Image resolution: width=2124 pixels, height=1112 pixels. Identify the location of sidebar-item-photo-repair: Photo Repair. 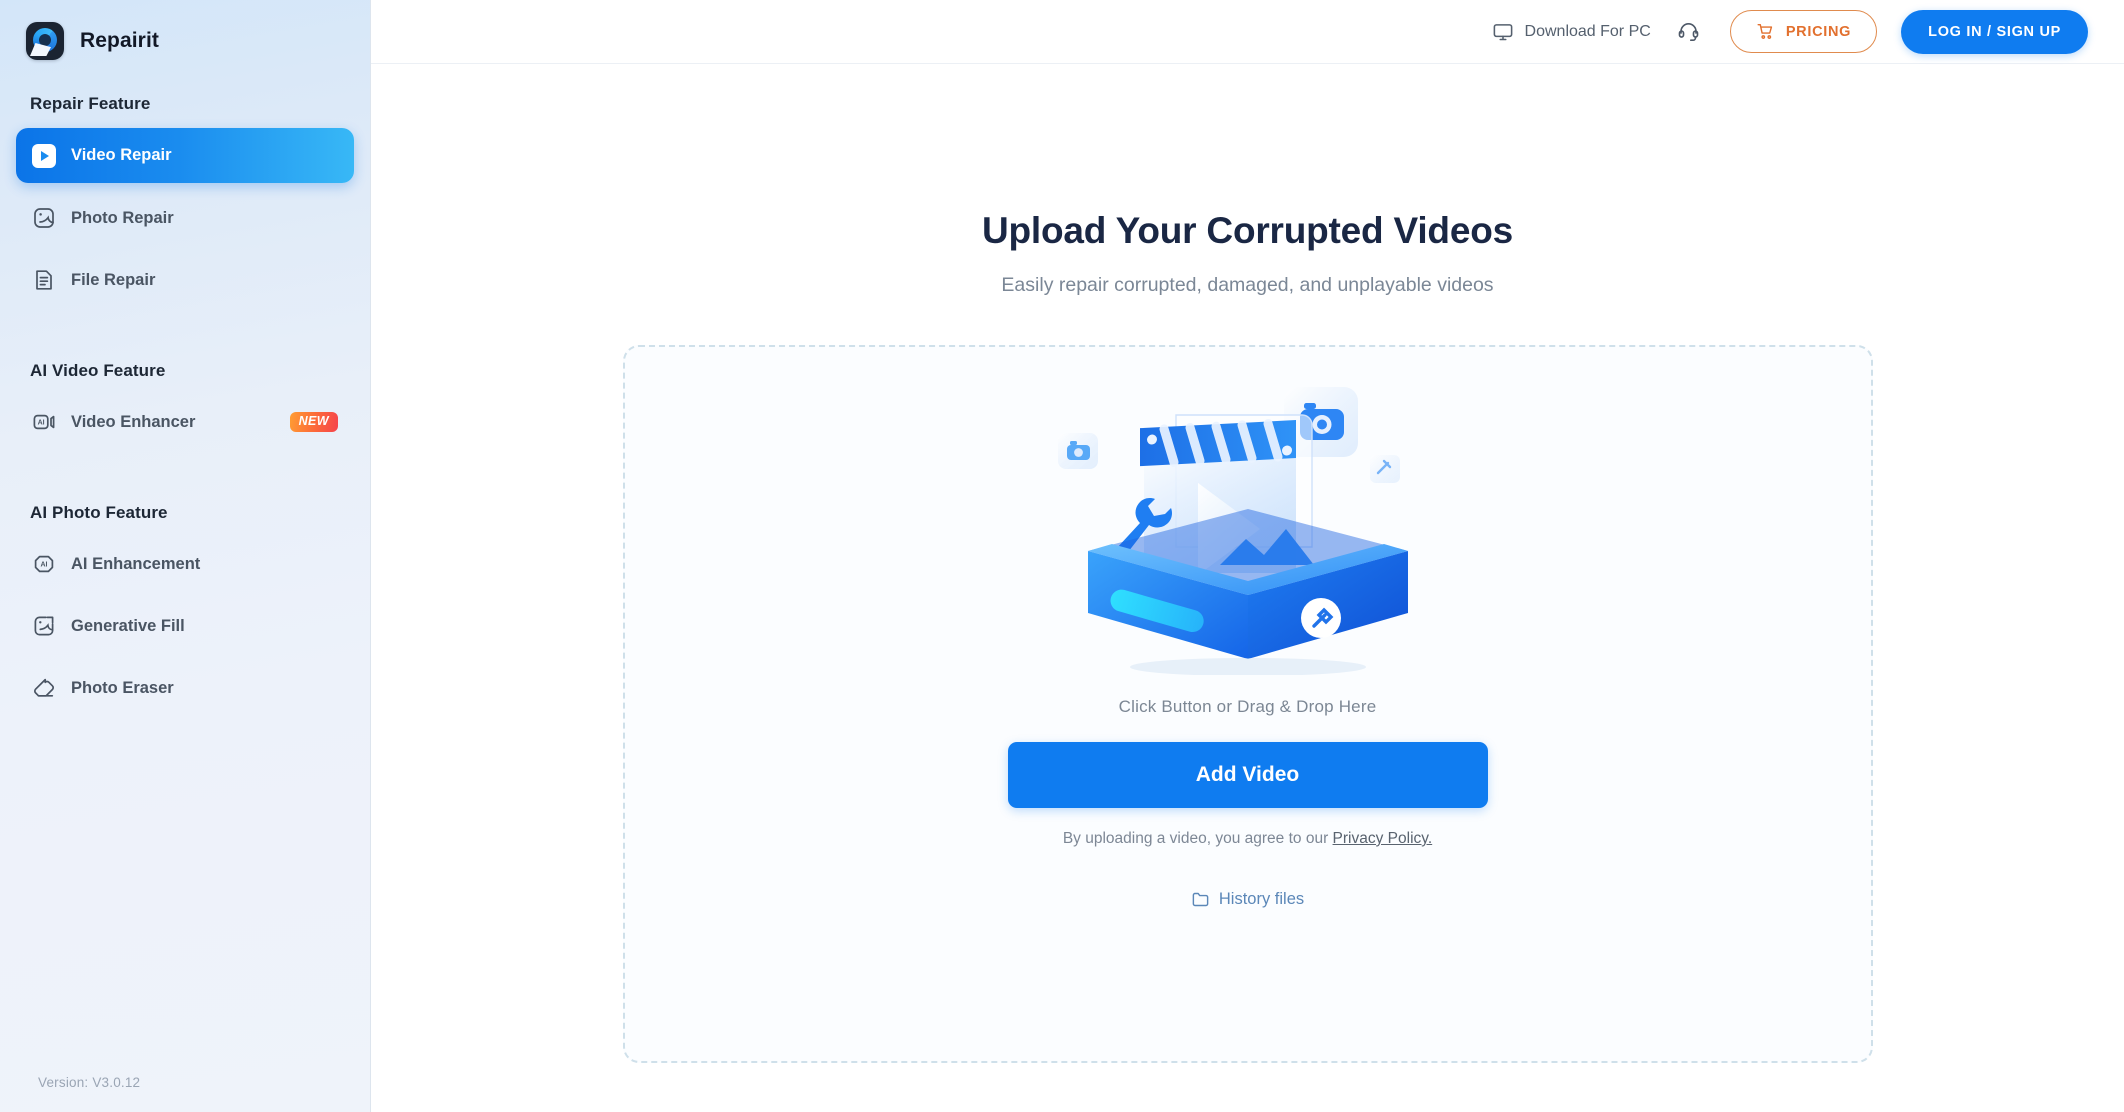
(185, 218).